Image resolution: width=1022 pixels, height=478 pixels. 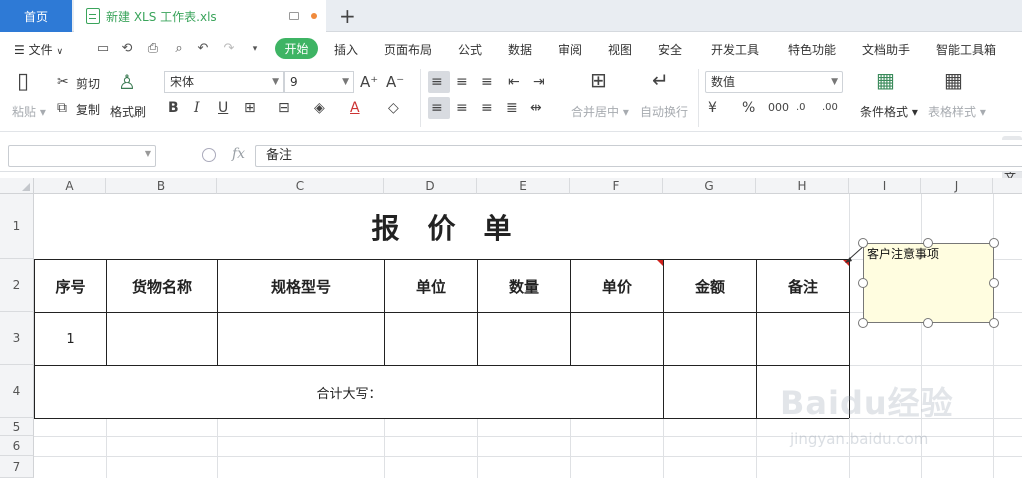 I want to click on row-header-3: 3, so click(x=17, y=338).